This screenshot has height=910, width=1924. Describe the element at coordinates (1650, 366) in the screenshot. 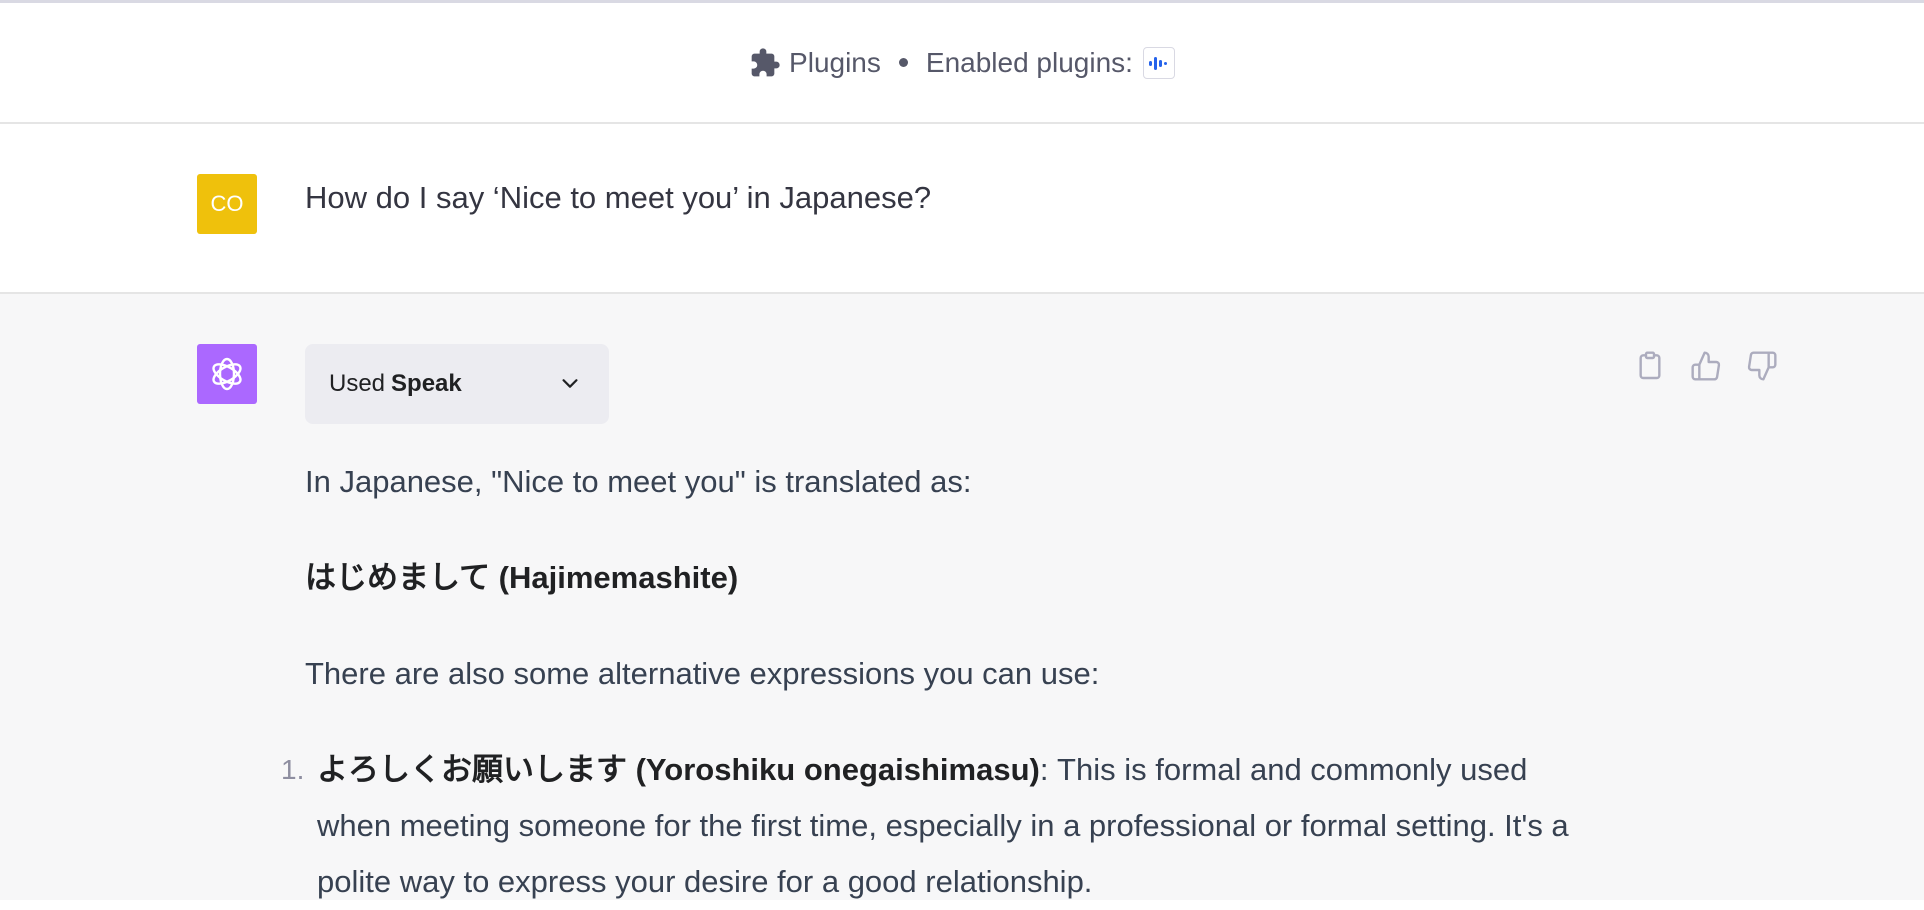

I see `copy-icon` at that location.